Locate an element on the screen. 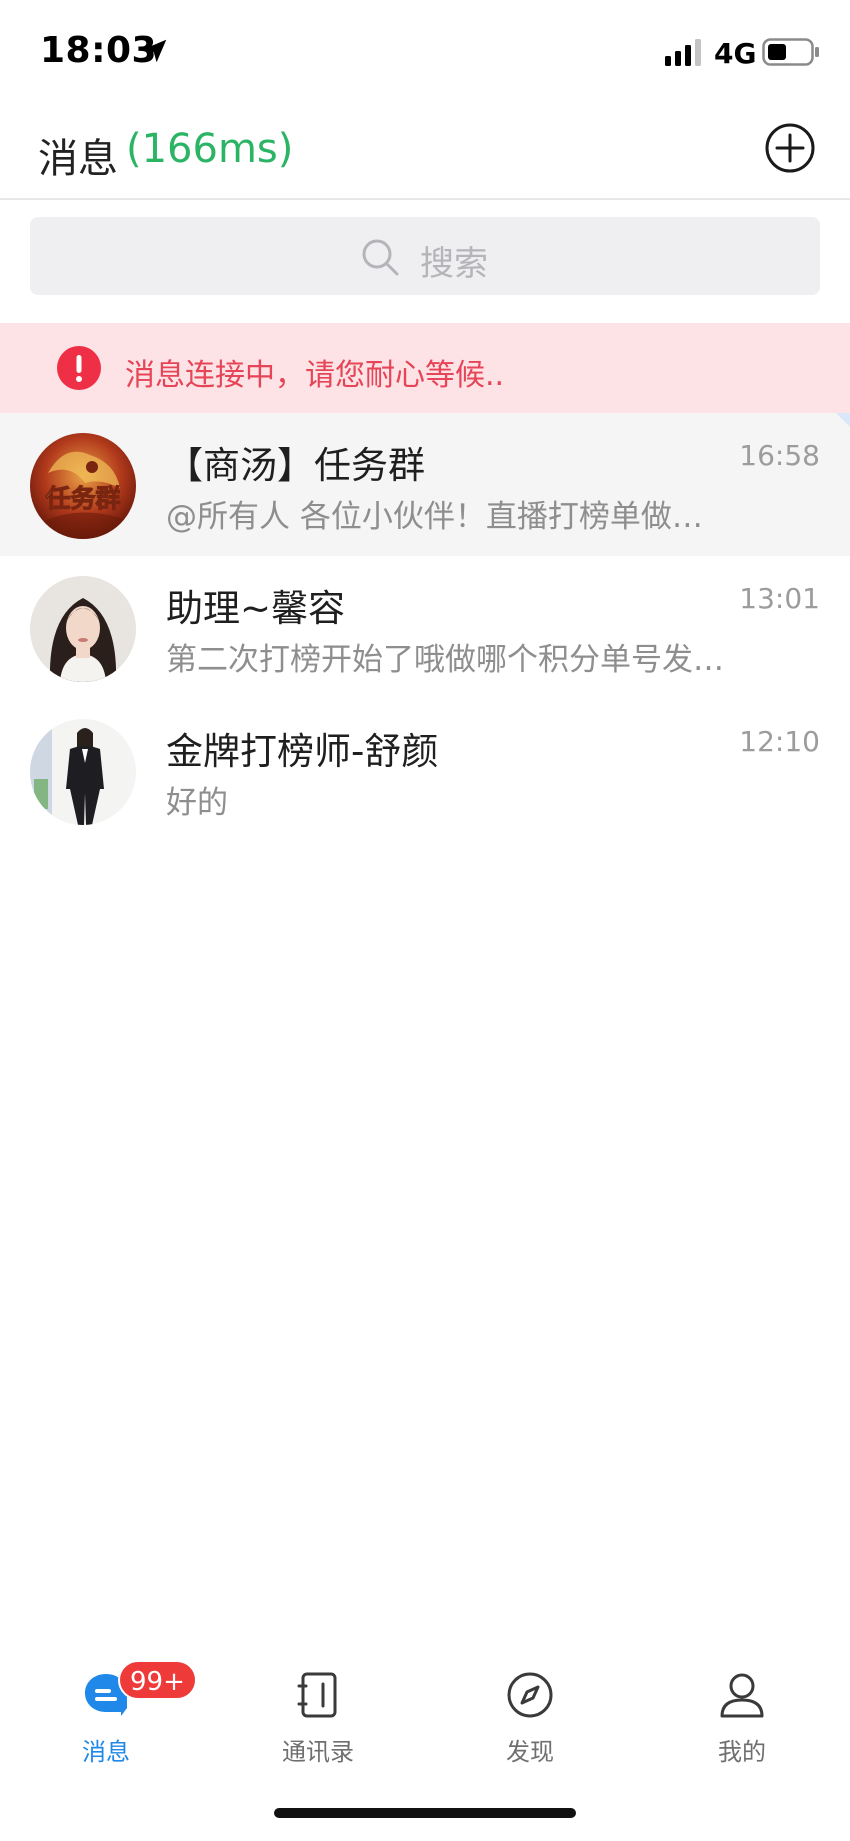 The image size is (850, 1841). tab-me: 我的 is located at coordinates (742, 1705).